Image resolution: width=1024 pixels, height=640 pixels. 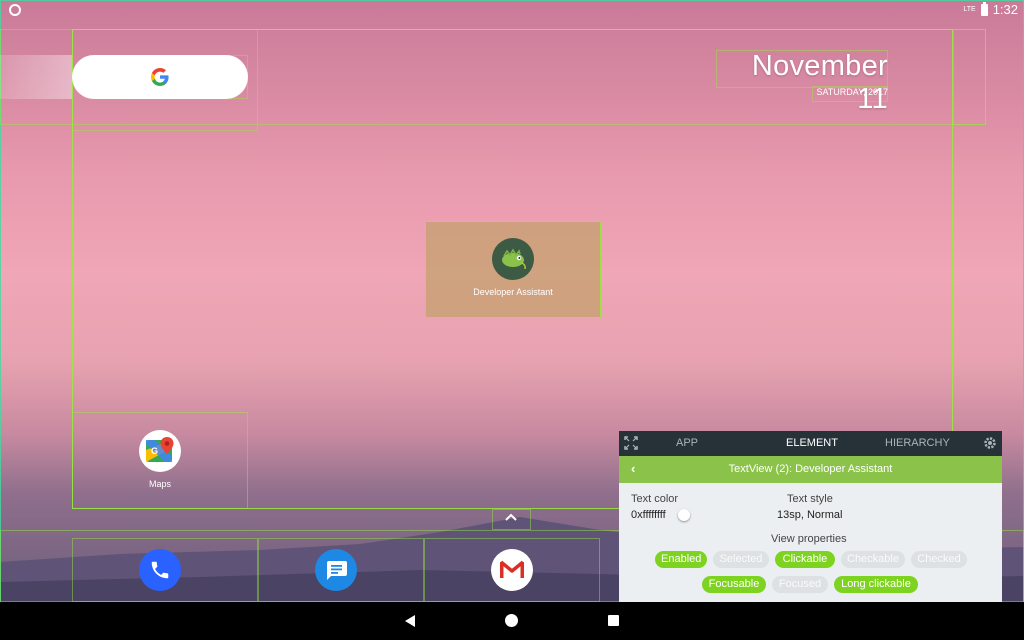 I want to click on google-g-icon, so click(x=160, y=77).